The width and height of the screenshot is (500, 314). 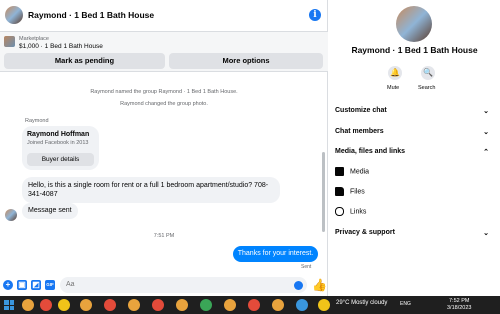 What do you see at coordinates (164, 16) in the screenshot?
I see `chat-header: Raymond · 1 Bed 1 Bath House i` at bounding box center [164, 16].